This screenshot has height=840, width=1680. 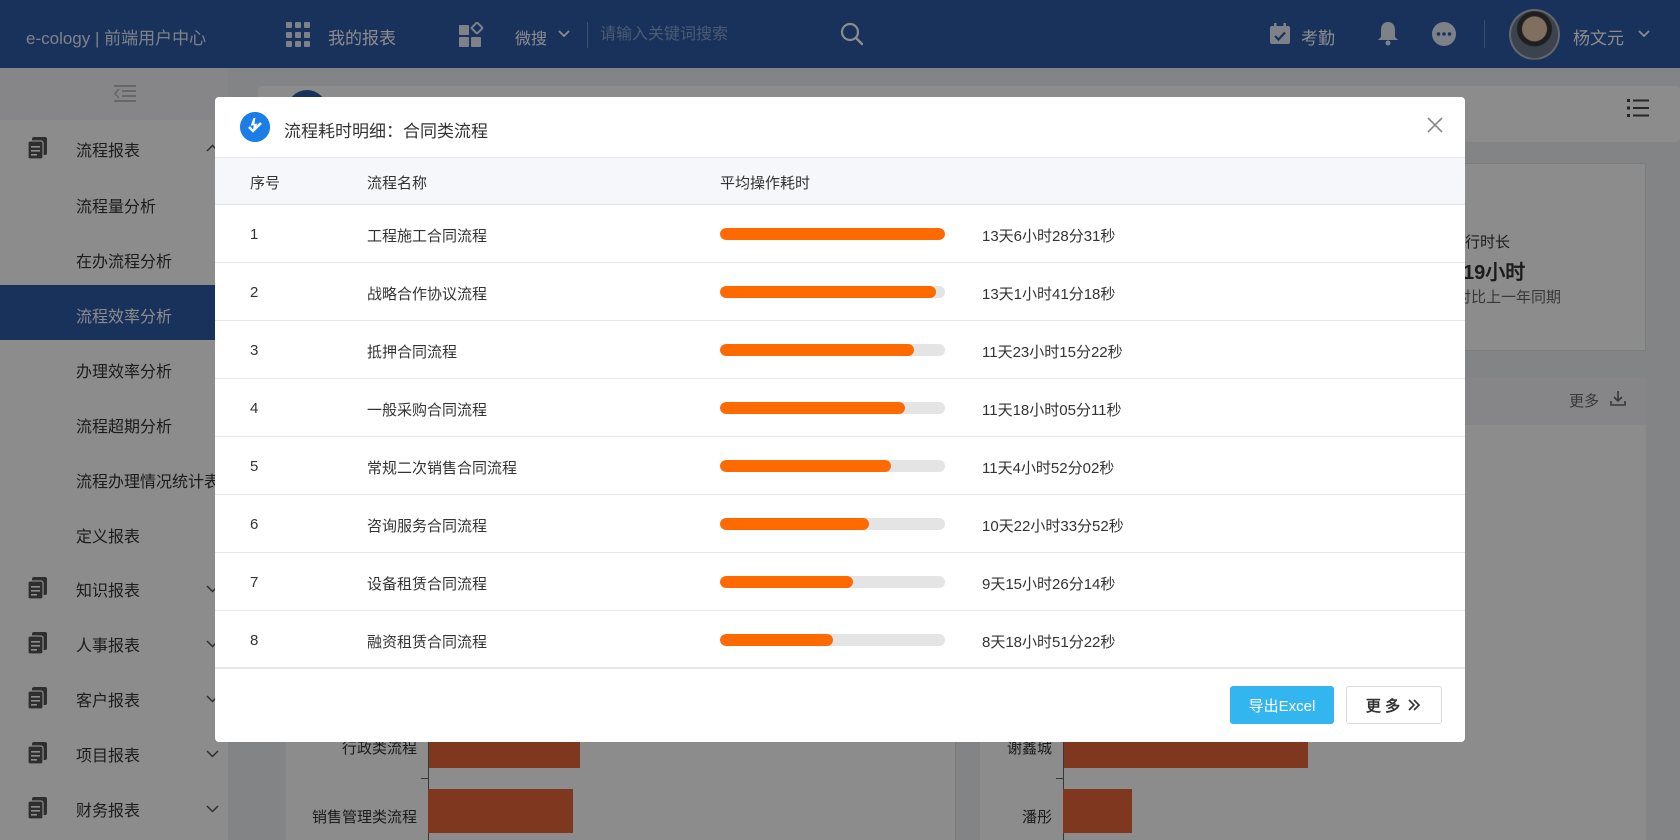 I want to click on row-index: 8, so click(x=254, y=640).